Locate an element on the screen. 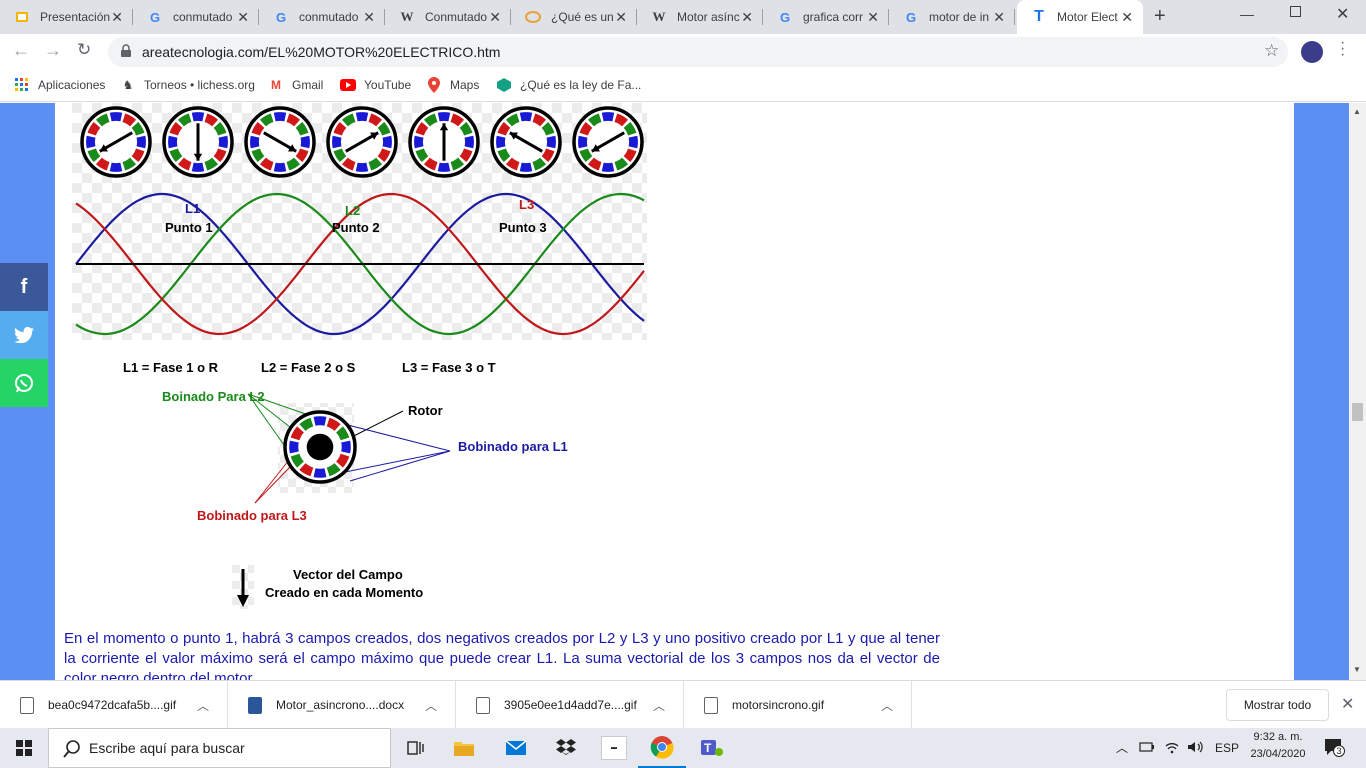 The image size is (1366, 768). teams-icon: T is located at coordinates (712, 748).